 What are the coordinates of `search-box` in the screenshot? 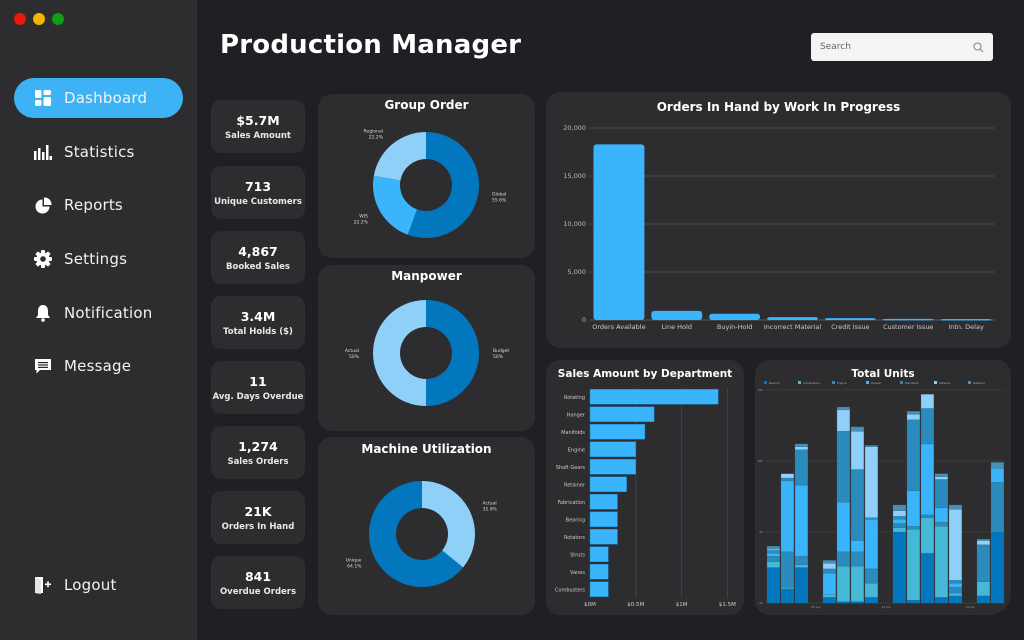 It's located at (902, 47).